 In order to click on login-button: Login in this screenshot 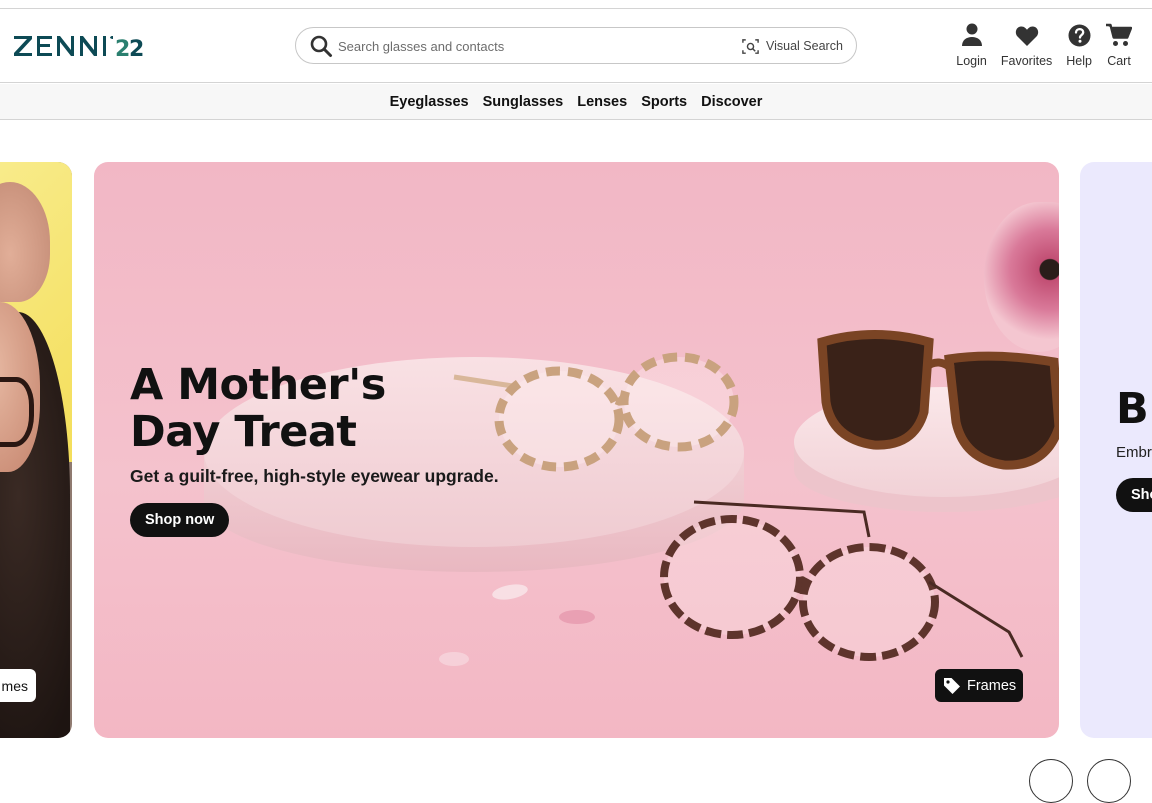, I will do `click(971, 44)`.